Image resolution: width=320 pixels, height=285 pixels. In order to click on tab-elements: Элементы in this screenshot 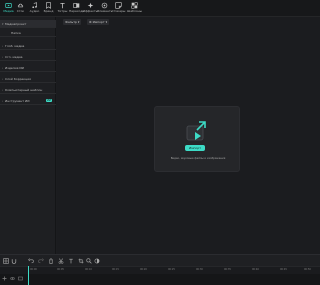, I will do `click(104, 8)`.